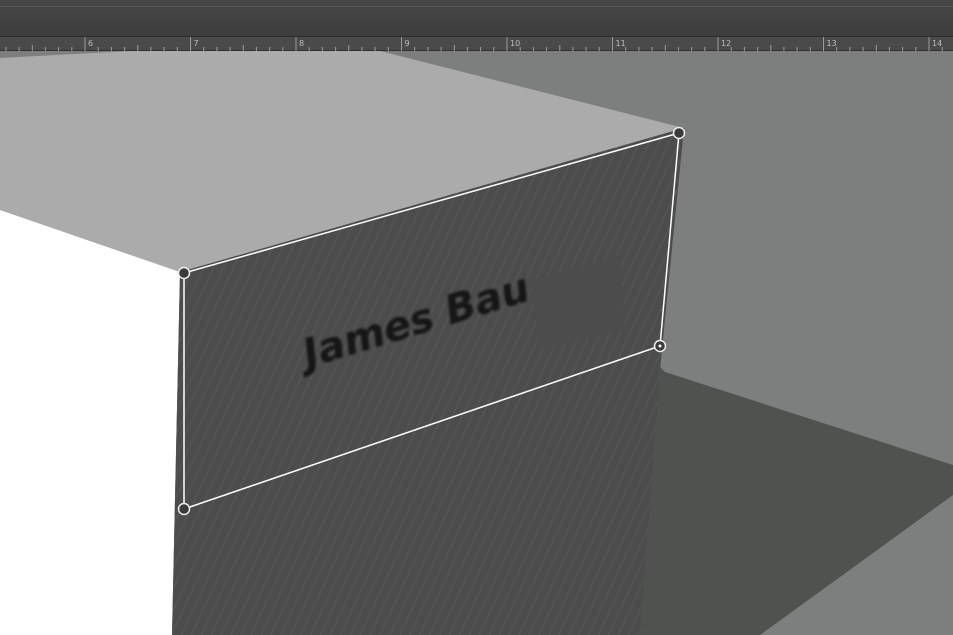 The image size is (953, 635). Describe the element at coordinates (937, 43) in the screenshot. I see `ruler-label: 14` at that location.